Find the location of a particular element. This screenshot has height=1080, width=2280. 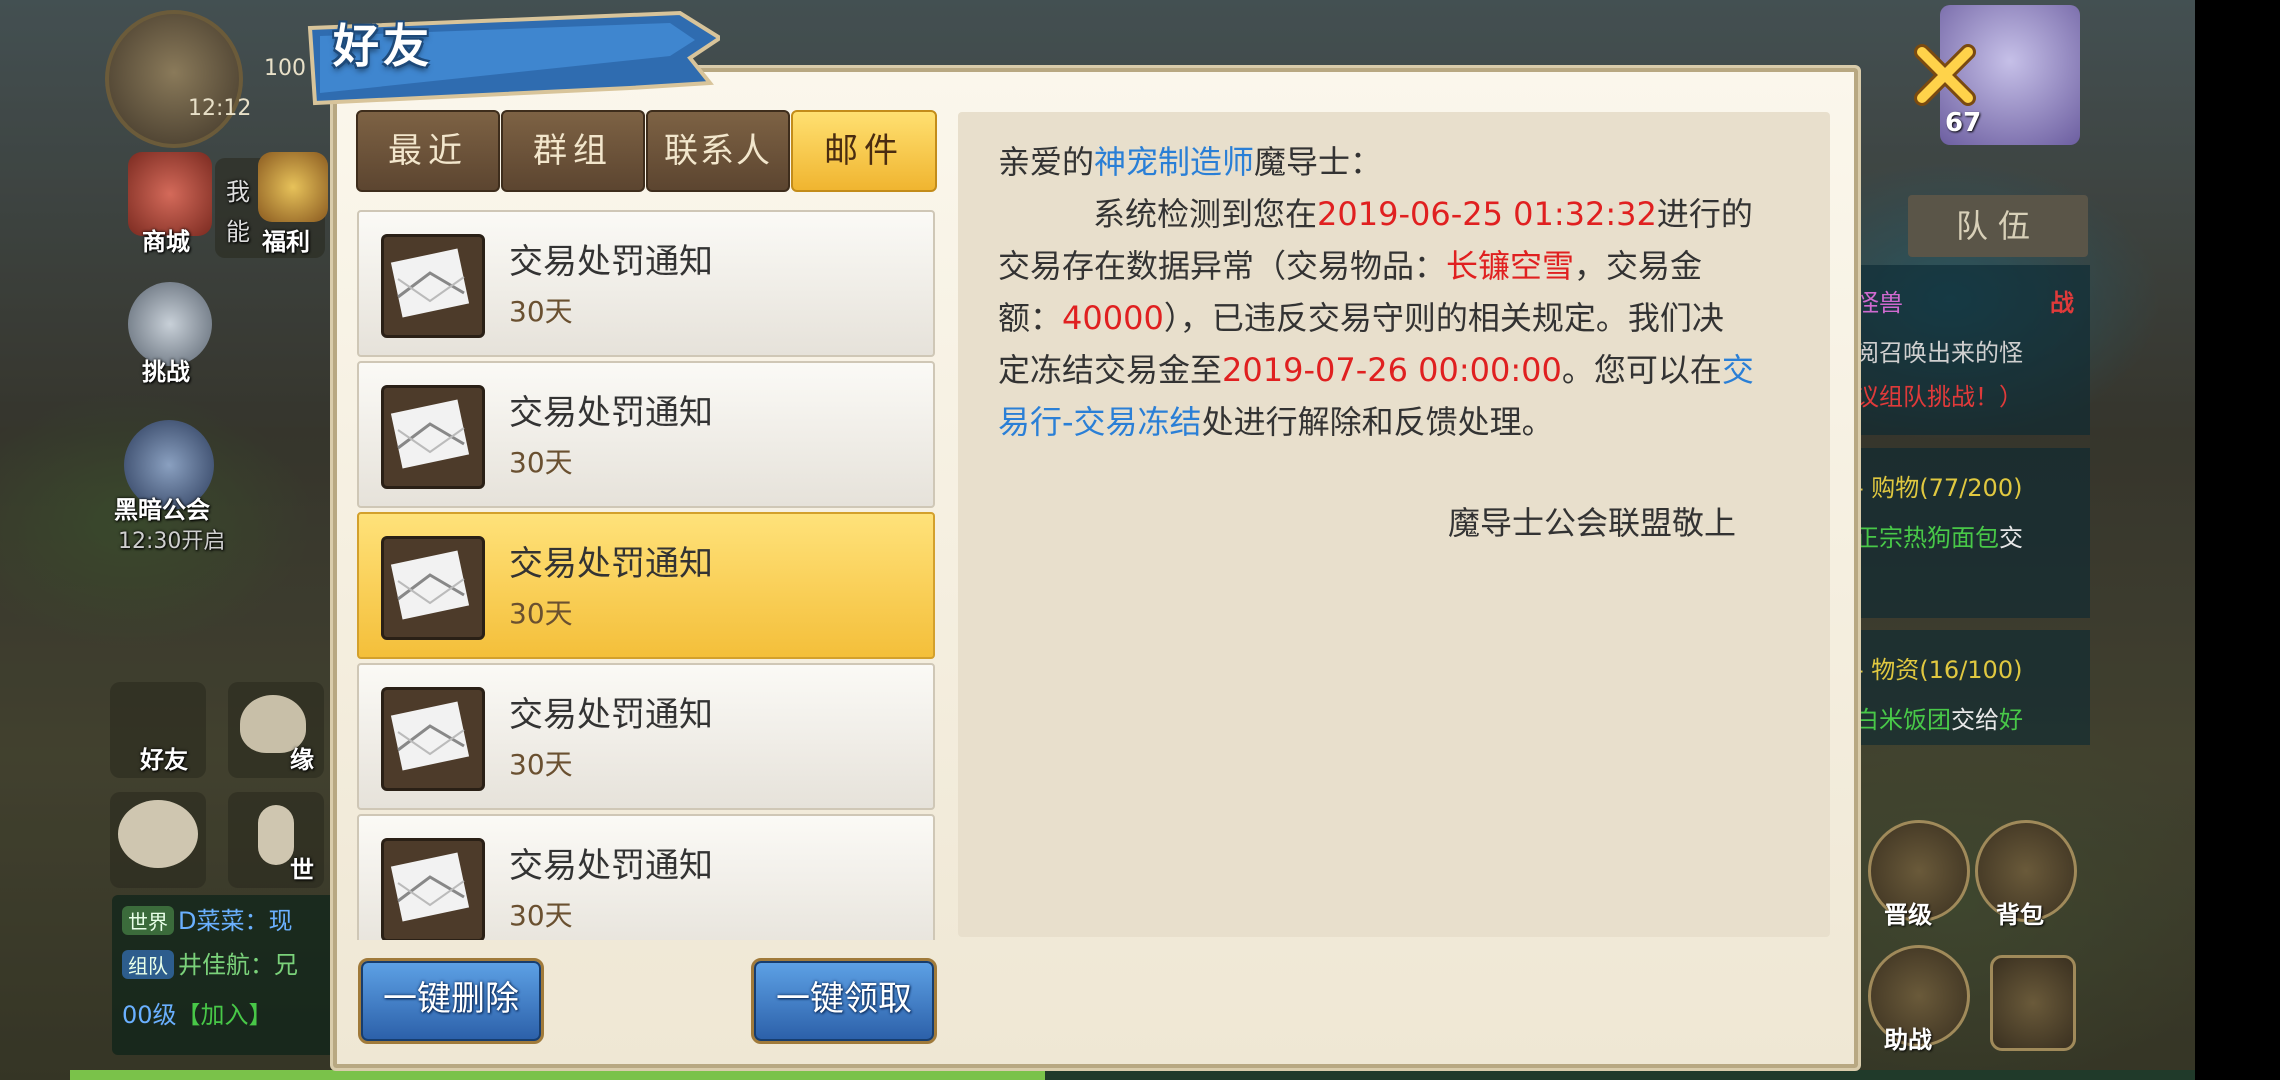

line2-text-b: ，交易金 is located at coordinates (1638, 266).